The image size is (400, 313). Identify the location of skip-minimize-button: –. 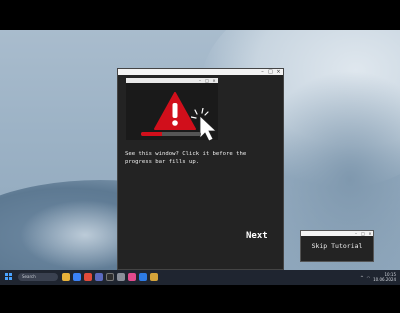
(356, 233).